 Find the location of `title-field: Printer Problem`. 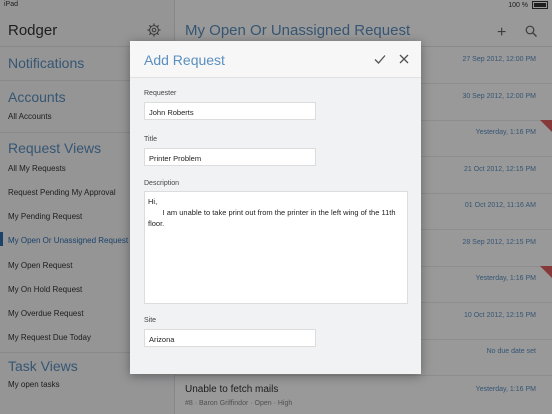

title-field: Printer Problem is located at coordinates (230, 157).